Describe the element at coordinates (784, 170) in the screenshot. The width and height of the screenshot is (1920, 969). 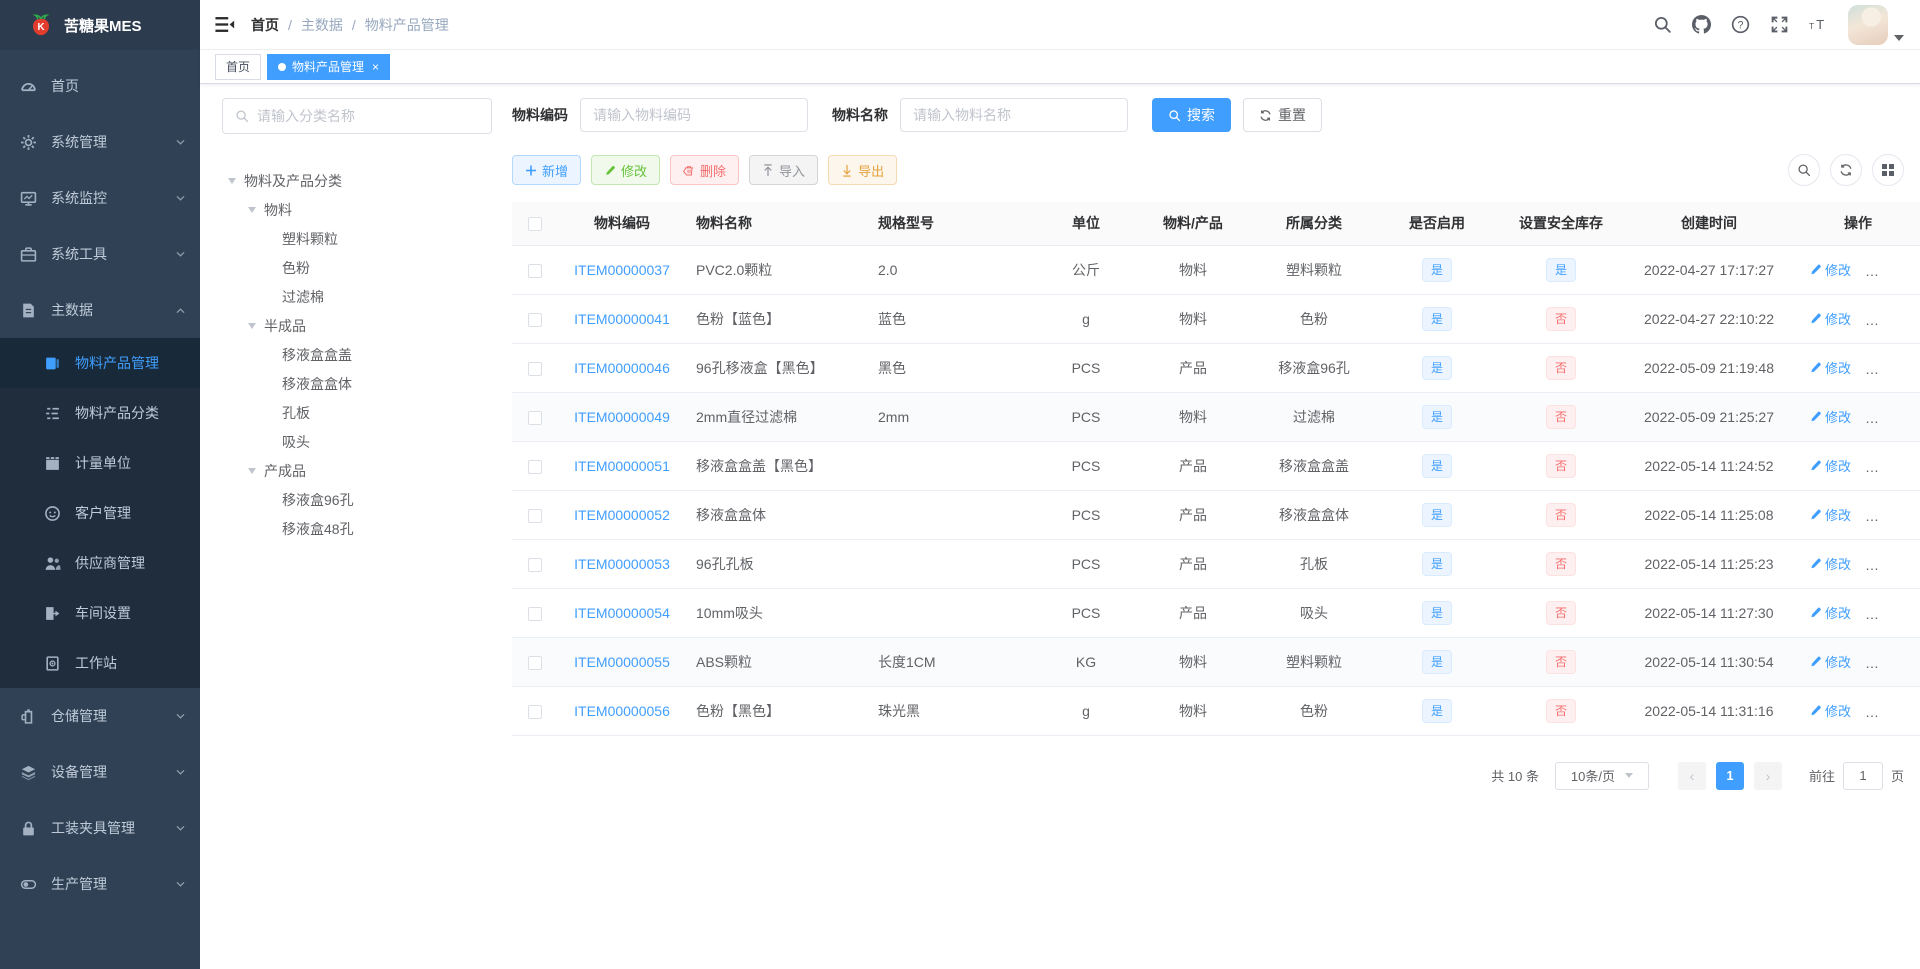
I see `import-button: 导入` at that location.